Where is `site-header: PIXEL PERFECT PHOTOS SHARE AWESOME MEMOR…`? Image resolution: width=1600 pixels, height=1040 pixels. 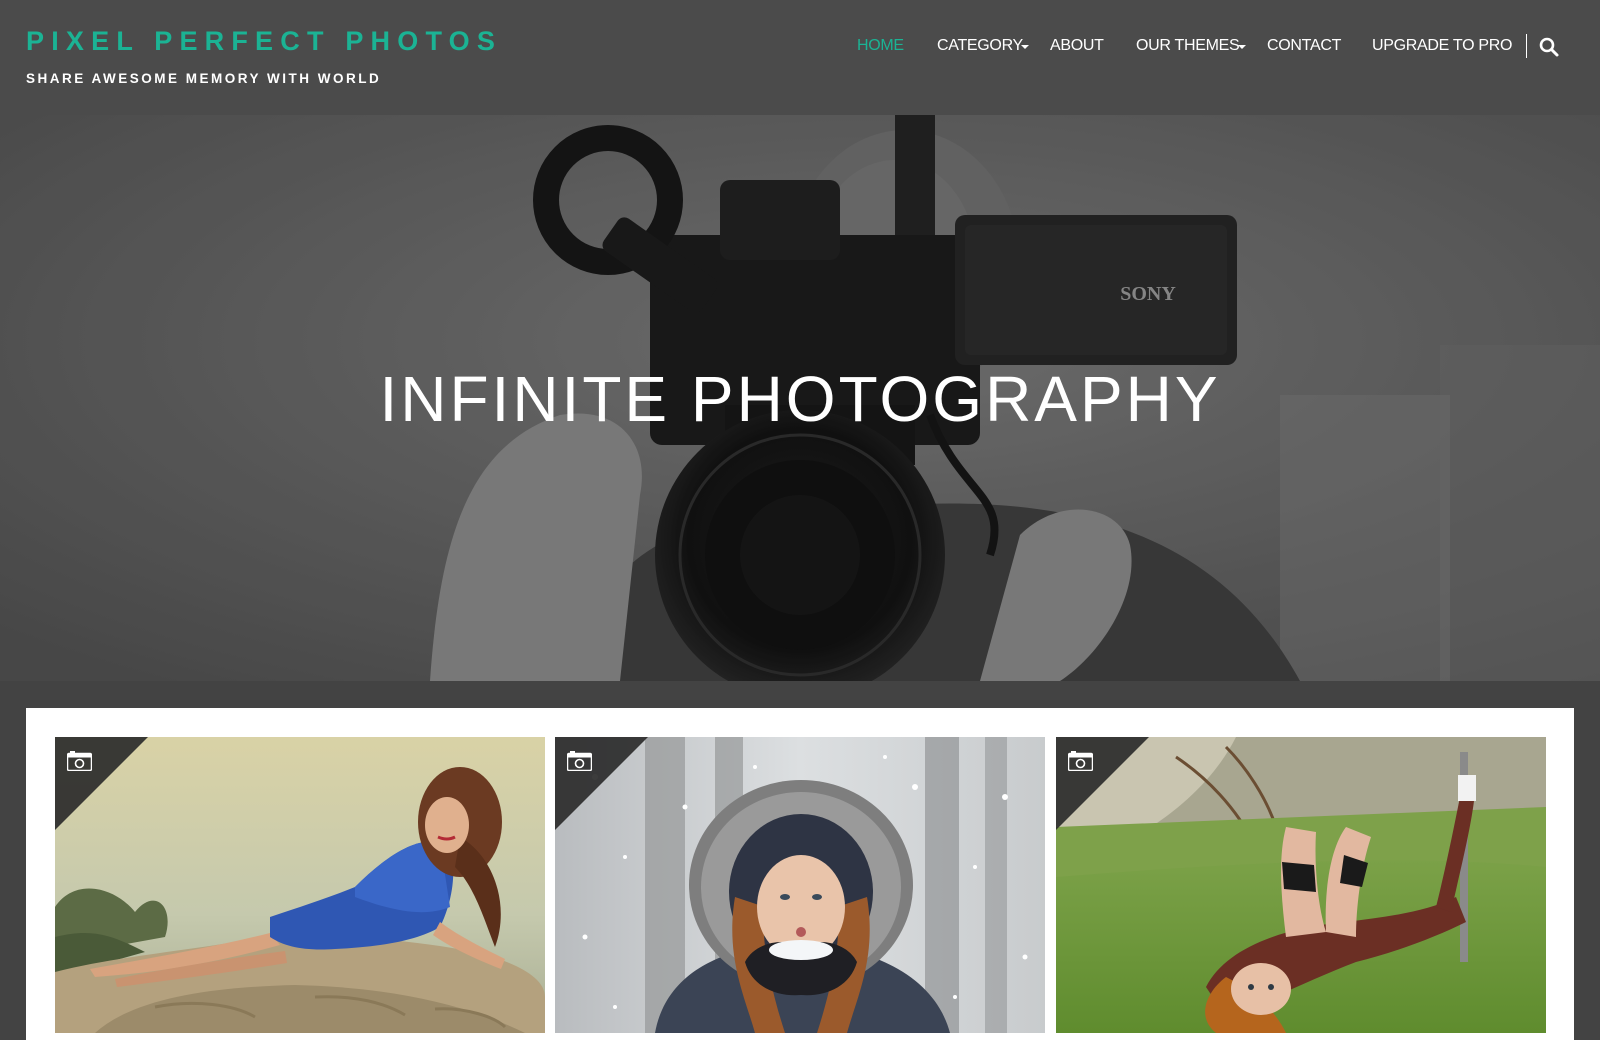
site-header: PIXEL PERFECT PHOTOS SHARE AWESOME MEMOR… is located at coordinates (800, 57).